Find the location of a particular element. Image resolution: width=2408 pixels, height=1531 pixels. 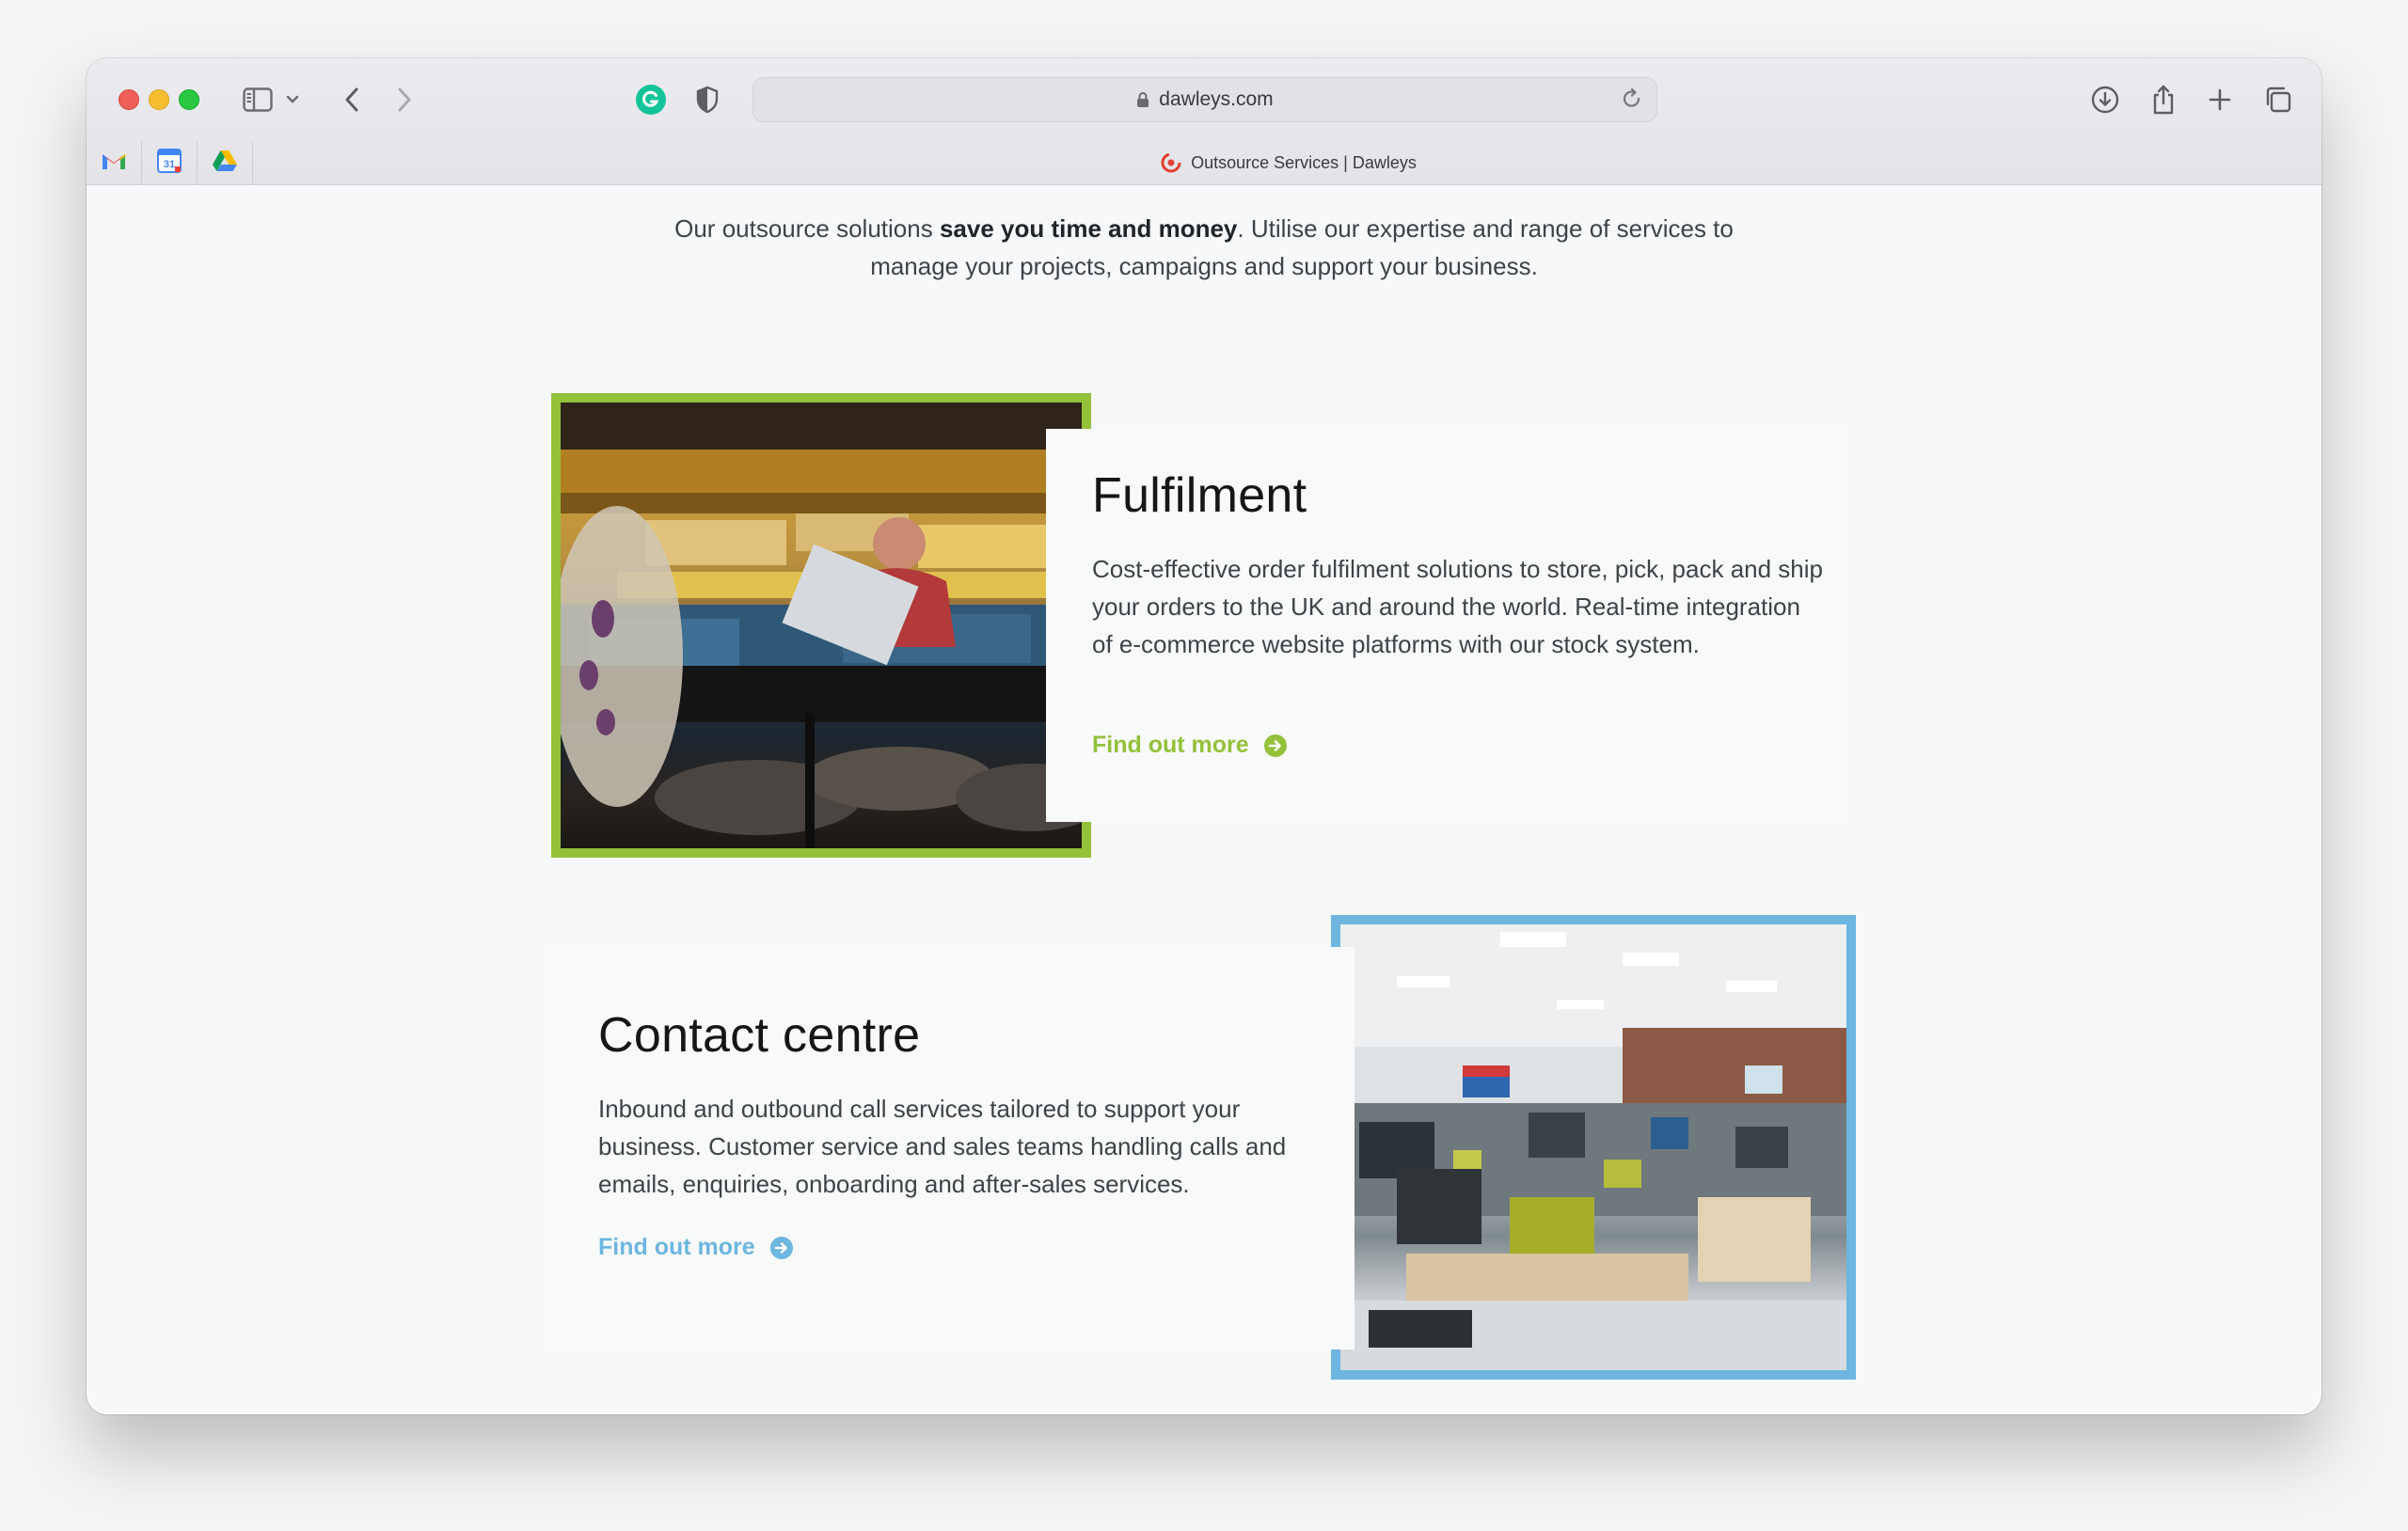

fulfilment-warehouse-photo is located at coordinates (822, 625).